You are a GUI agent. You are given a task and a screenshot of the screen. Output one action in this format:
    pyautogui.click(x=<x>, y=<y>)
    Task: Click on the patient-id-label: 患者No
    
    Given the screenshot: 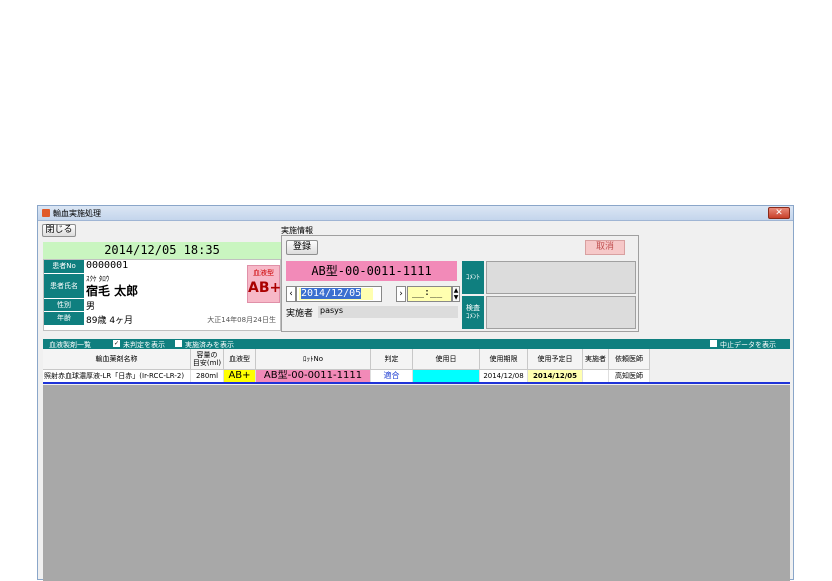 What is the action you would take?
    pyautogui.click(x=64, y=266)
    